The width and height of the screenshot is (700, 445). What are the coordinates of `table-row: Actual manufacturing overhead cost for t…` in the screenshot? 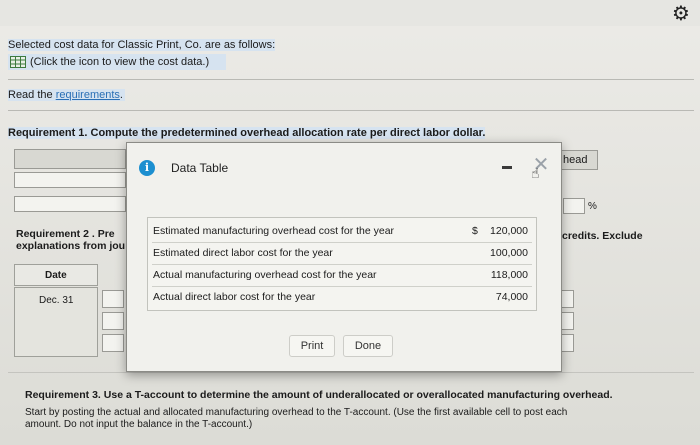 It's located at (342, 275).